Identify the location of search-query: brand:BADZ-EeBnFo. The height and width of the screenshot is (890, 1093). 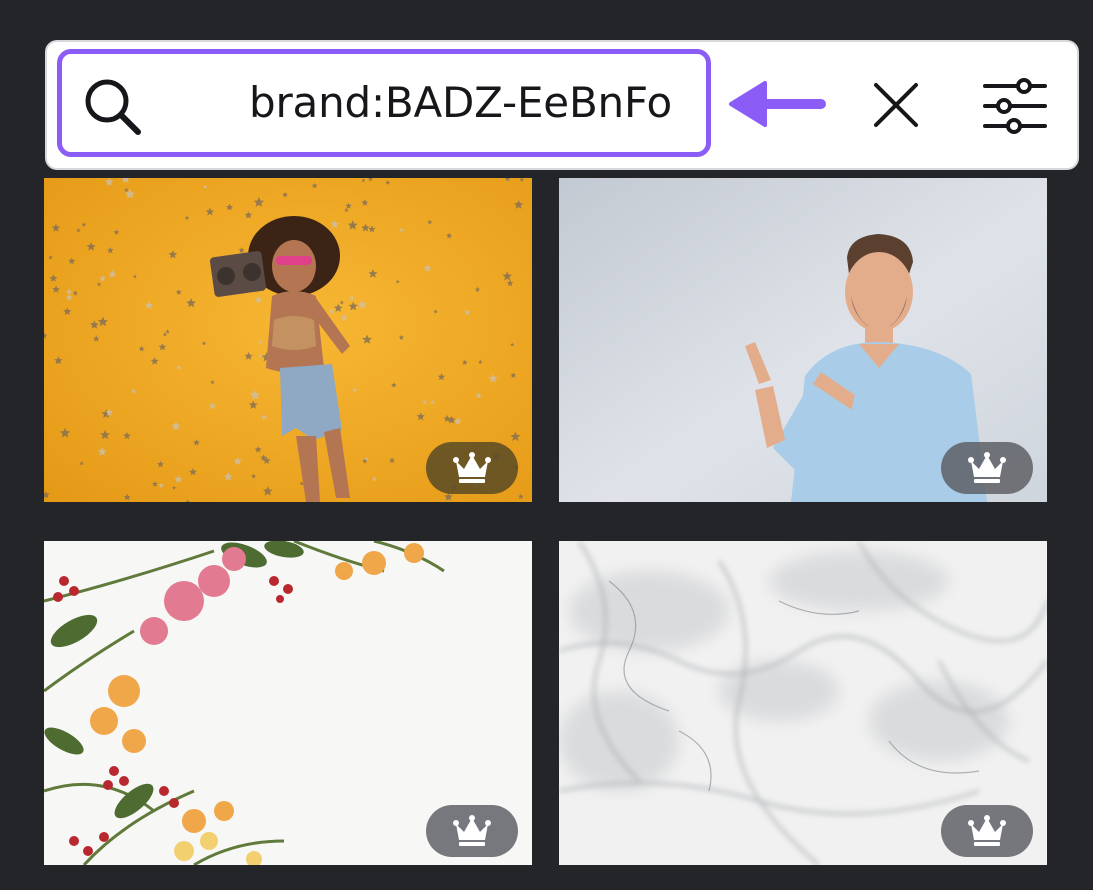
(460, 103).